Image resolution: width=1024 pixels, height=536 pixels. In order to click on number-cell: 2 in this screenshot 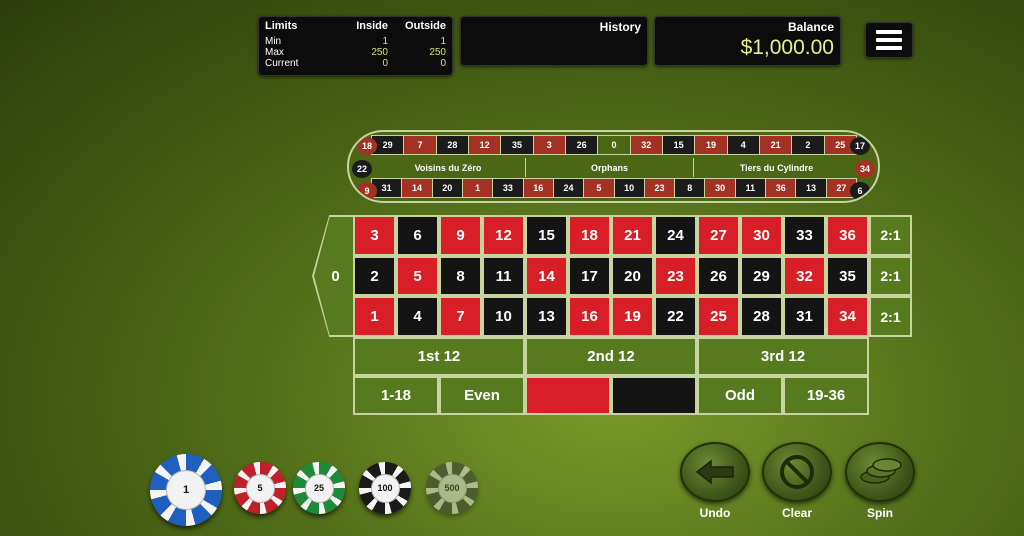, I will do `click(374, 276)`.